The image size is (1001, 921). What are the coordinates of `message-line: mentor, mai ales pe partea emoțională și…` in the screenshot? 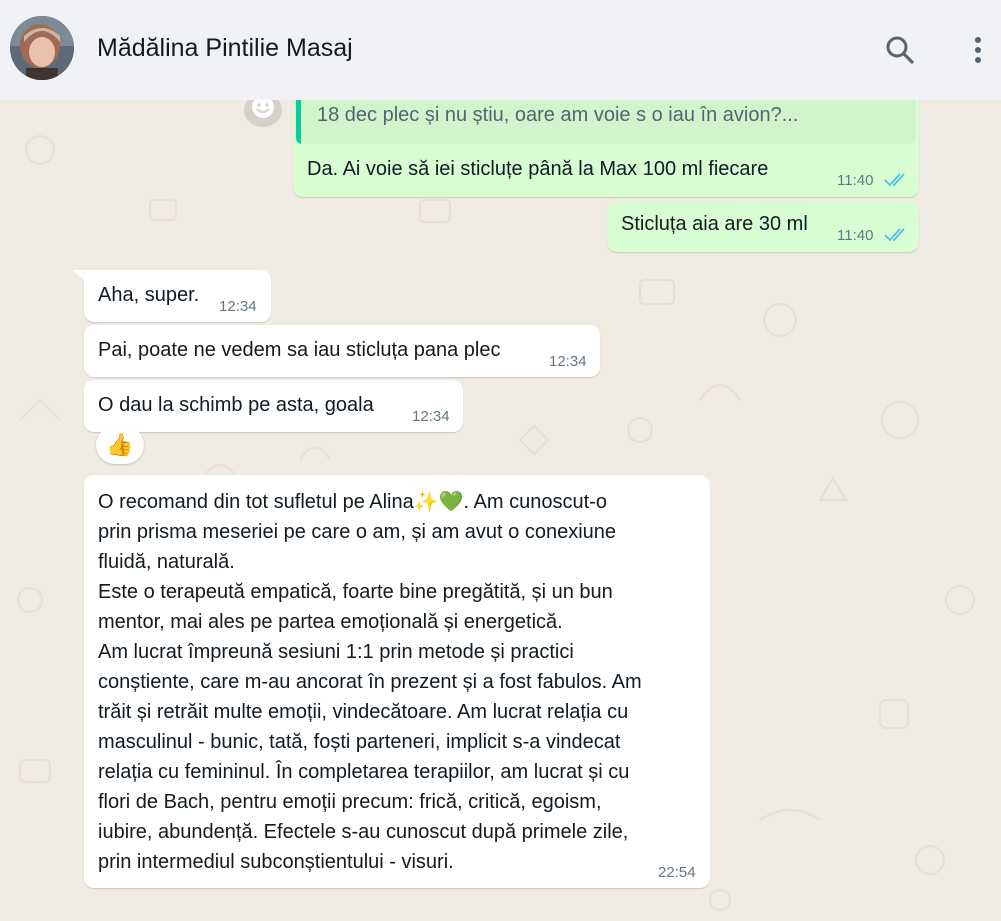 It's located at (330, 622).